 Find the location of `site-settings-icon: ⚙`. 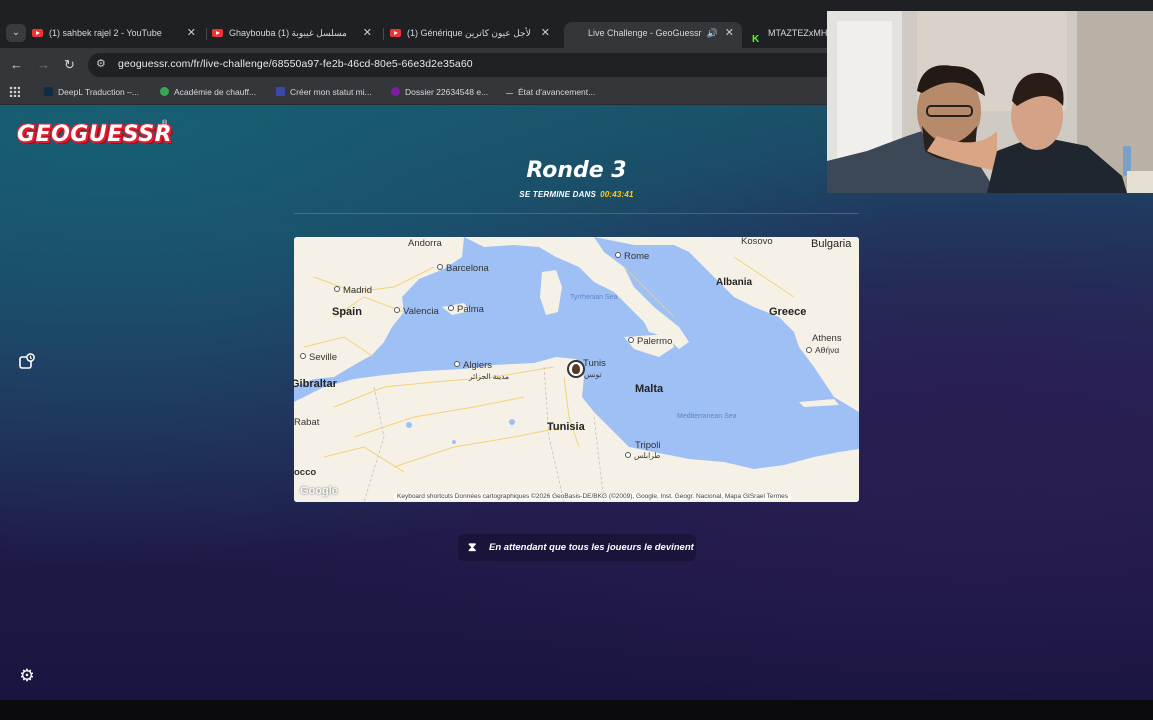

site-settings-icon: ⚙ is located at coordinates (101, 63).